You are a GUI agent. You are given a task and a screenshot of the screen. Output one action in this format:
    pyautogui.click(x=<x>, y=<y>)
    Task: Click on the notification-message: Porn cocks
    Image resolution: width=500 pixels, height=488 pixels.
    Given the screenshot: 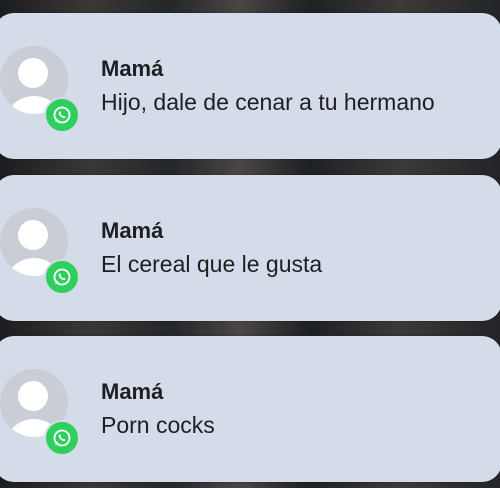 What is the action you would take?
    pyautogui.click(x=158, y=425)
    